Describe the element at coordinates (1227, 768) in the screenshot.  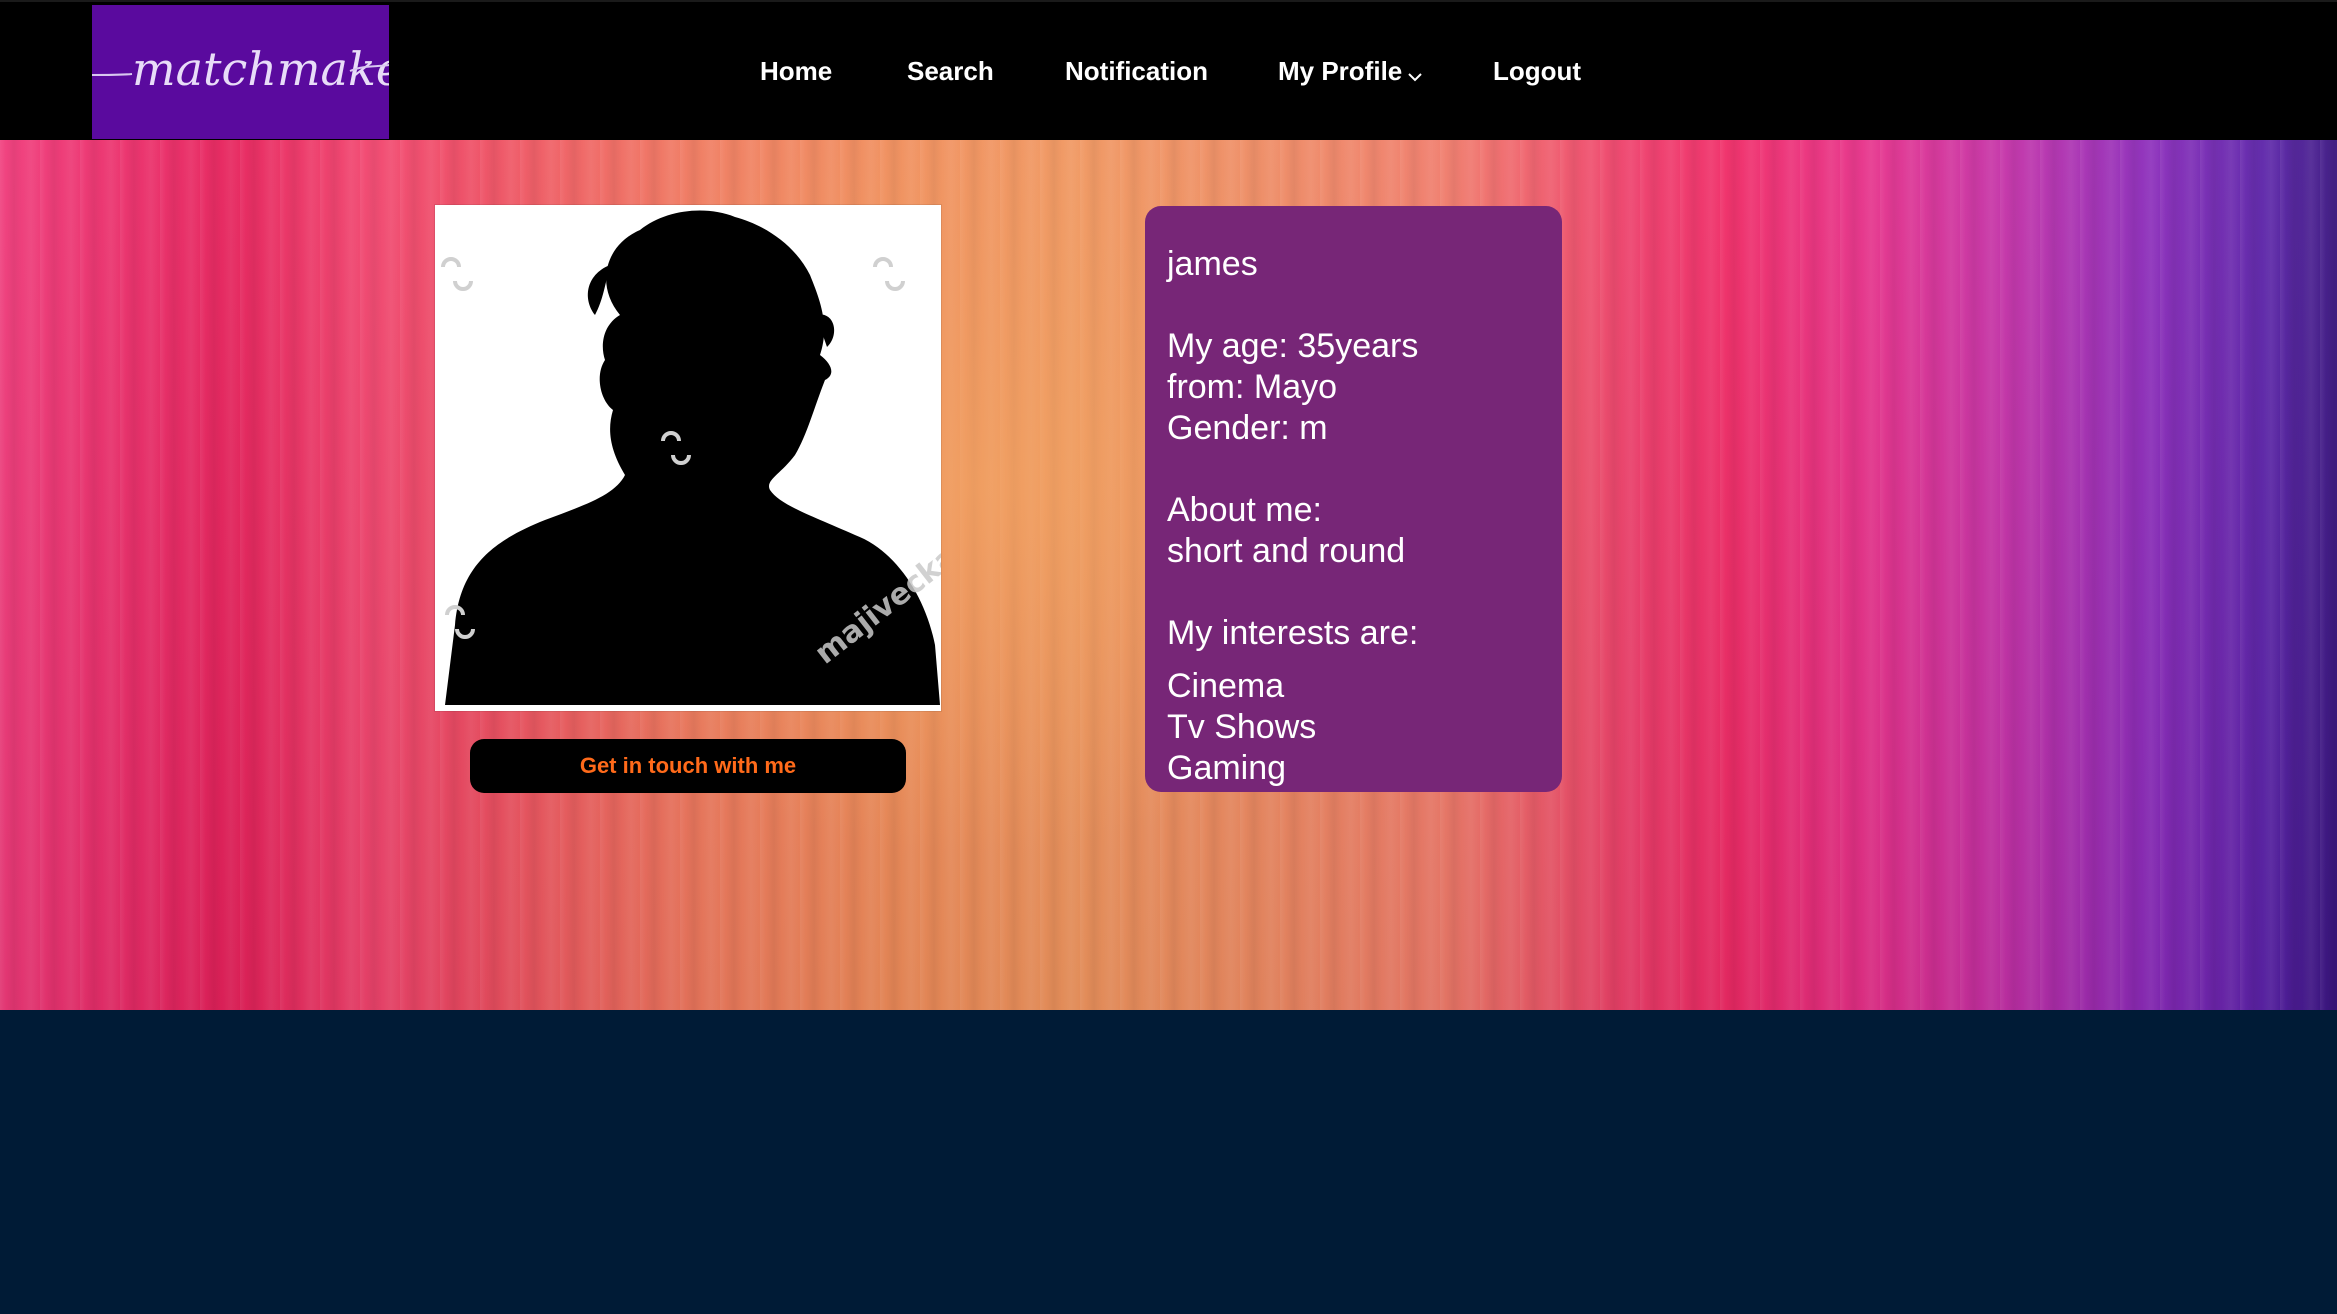
I see `interest-item: Gaming` at that location.